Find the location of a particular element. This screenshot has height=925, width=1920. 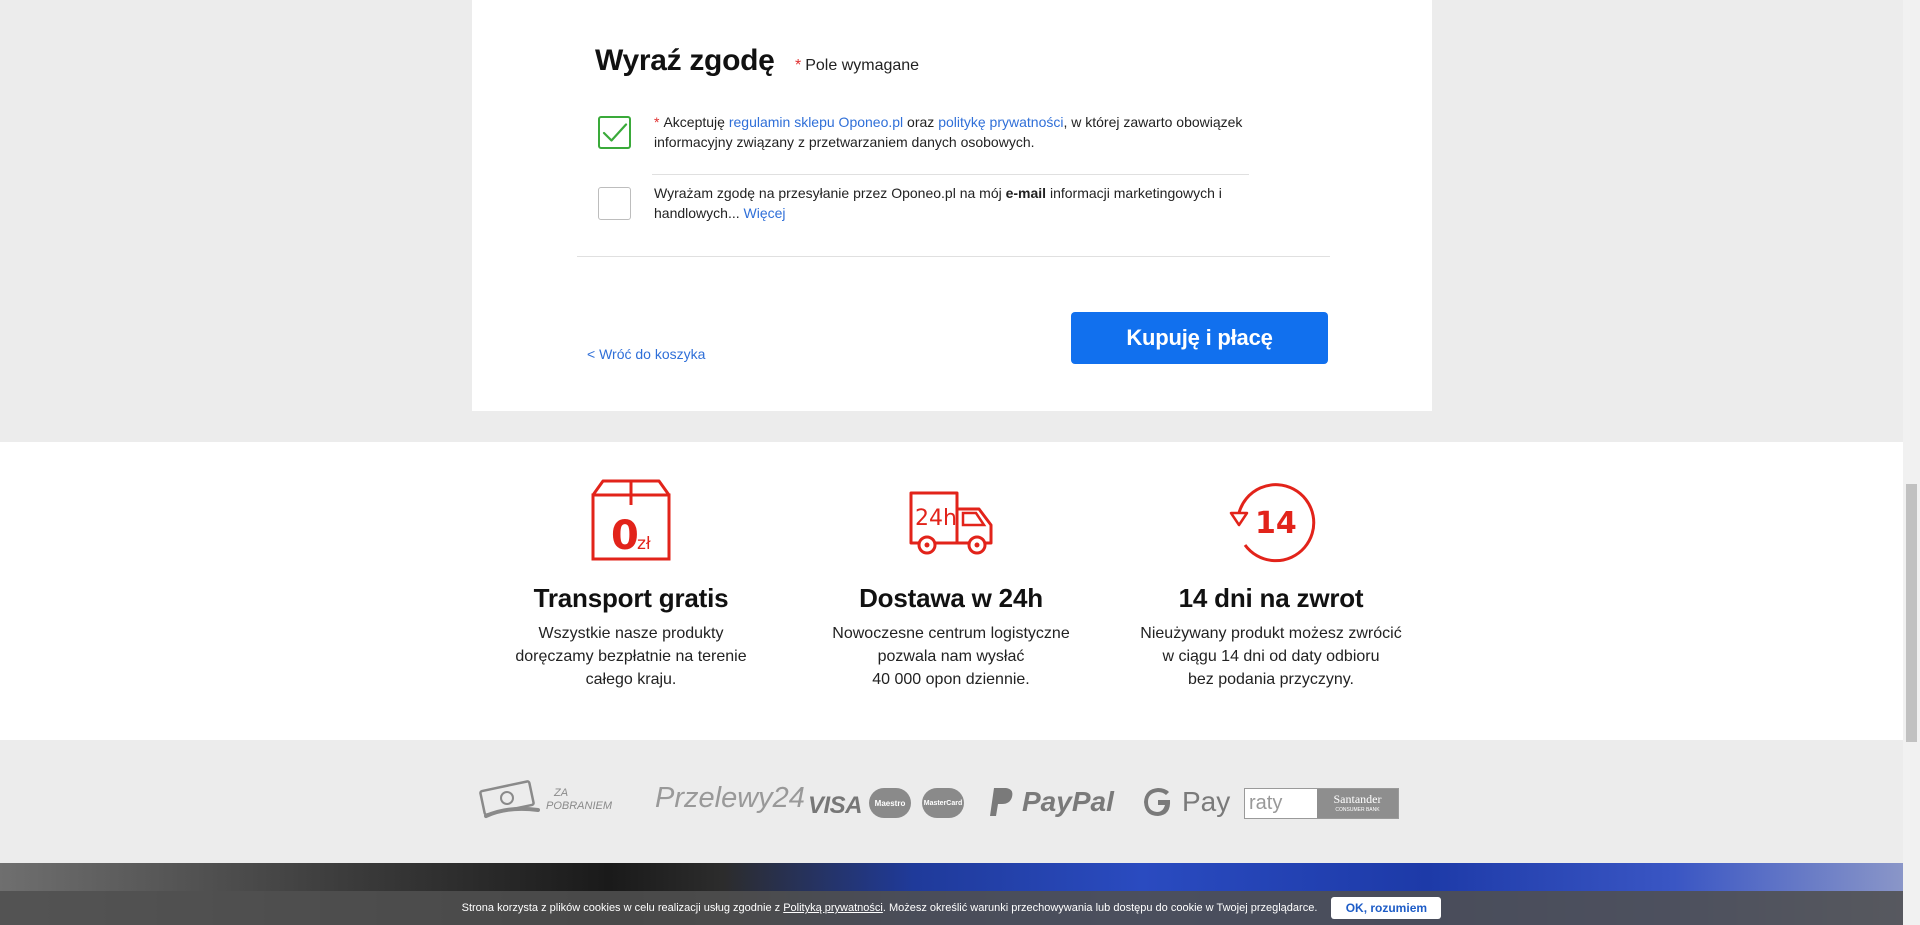

cookie-privacy-link: Polityką prywatności is located at coordinates (833, 908).